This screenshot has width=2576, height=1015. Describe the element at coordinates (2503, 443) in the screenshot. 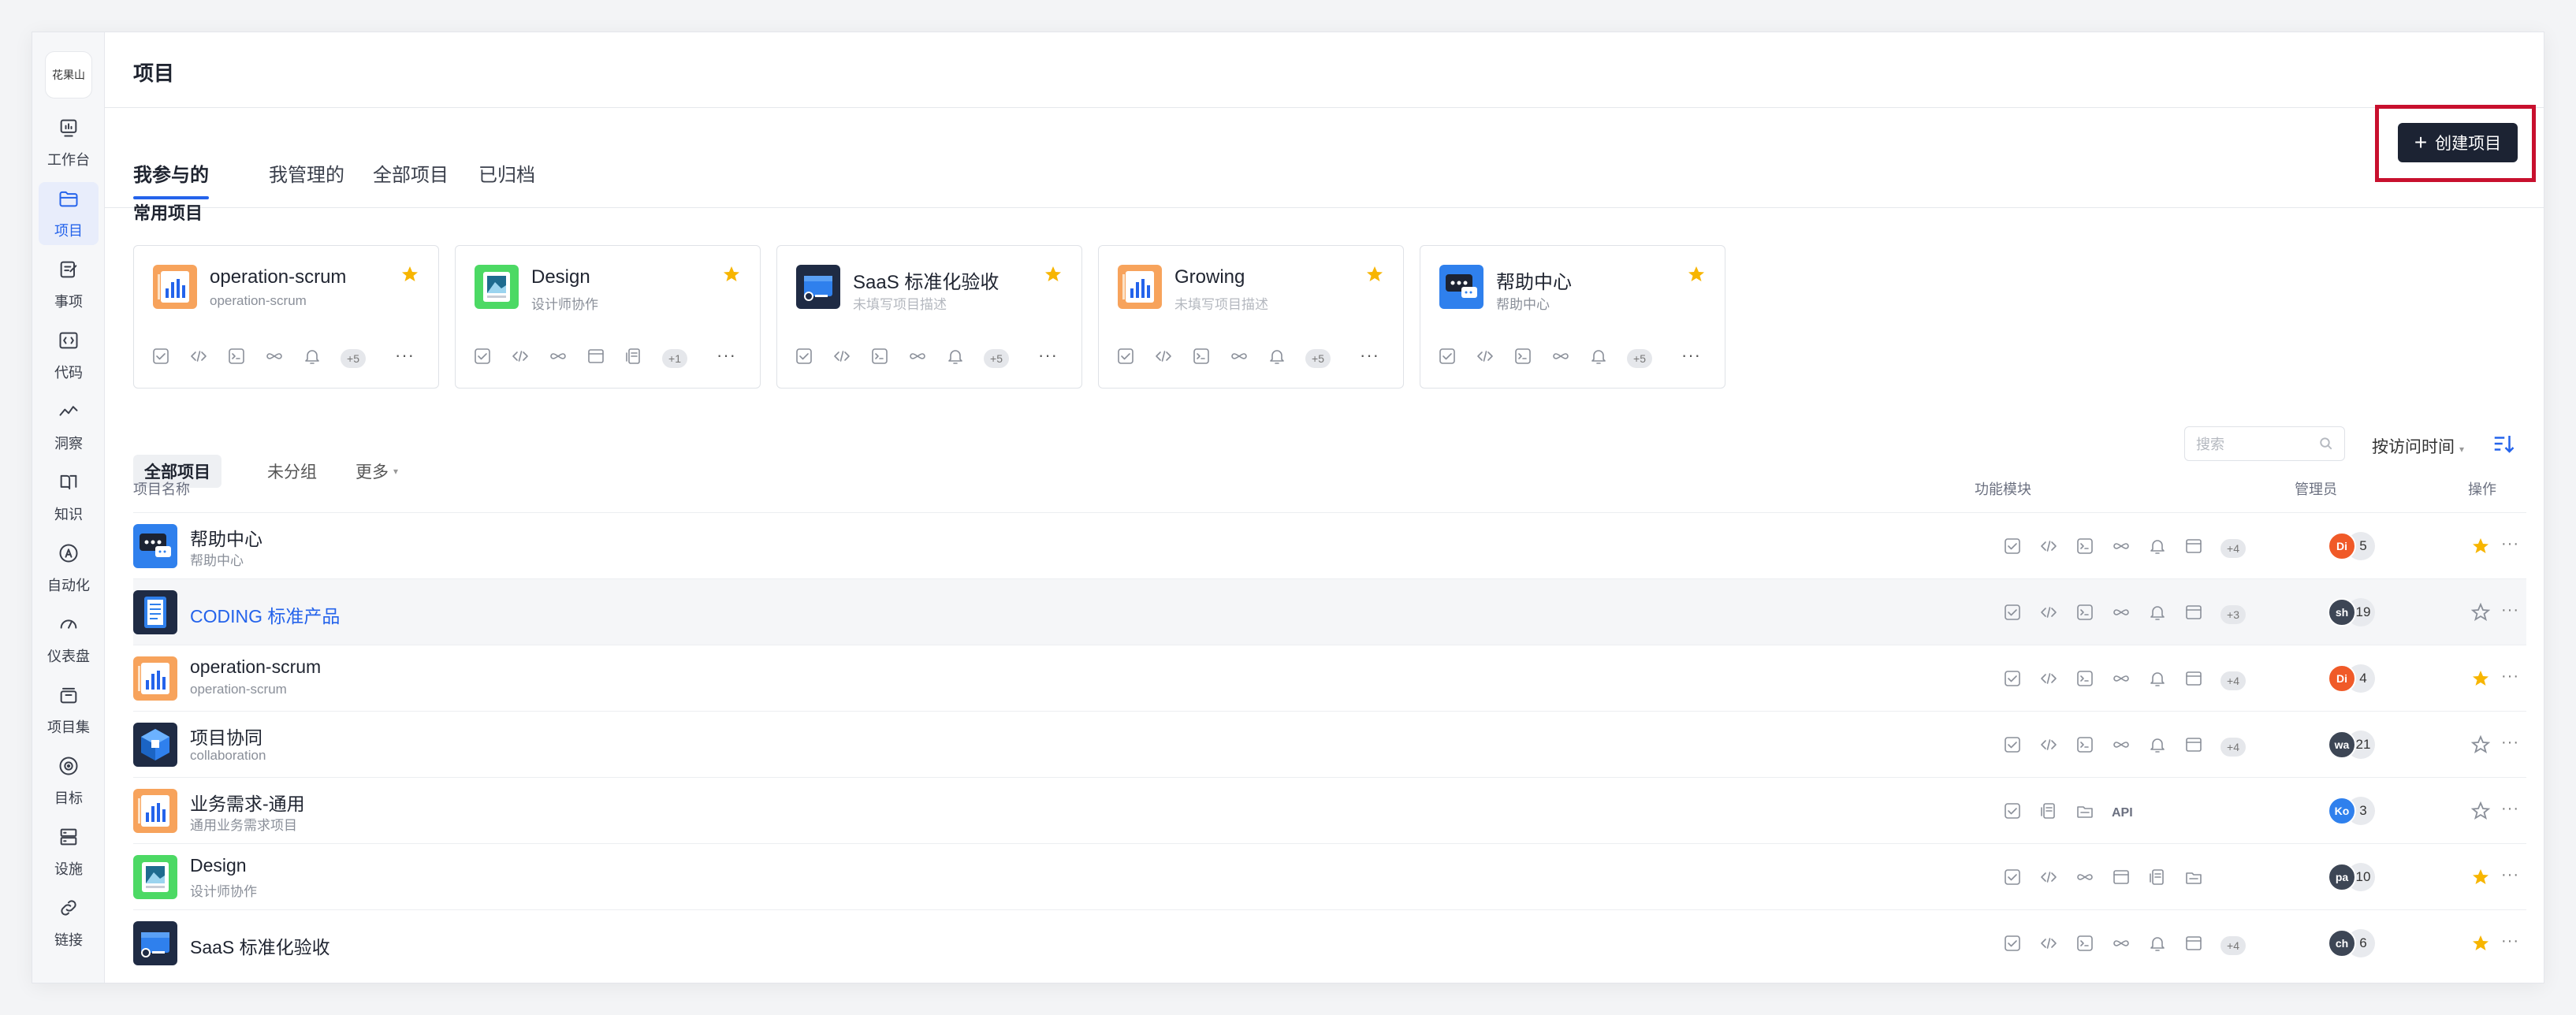

I see `sort-order-icon` at that location.